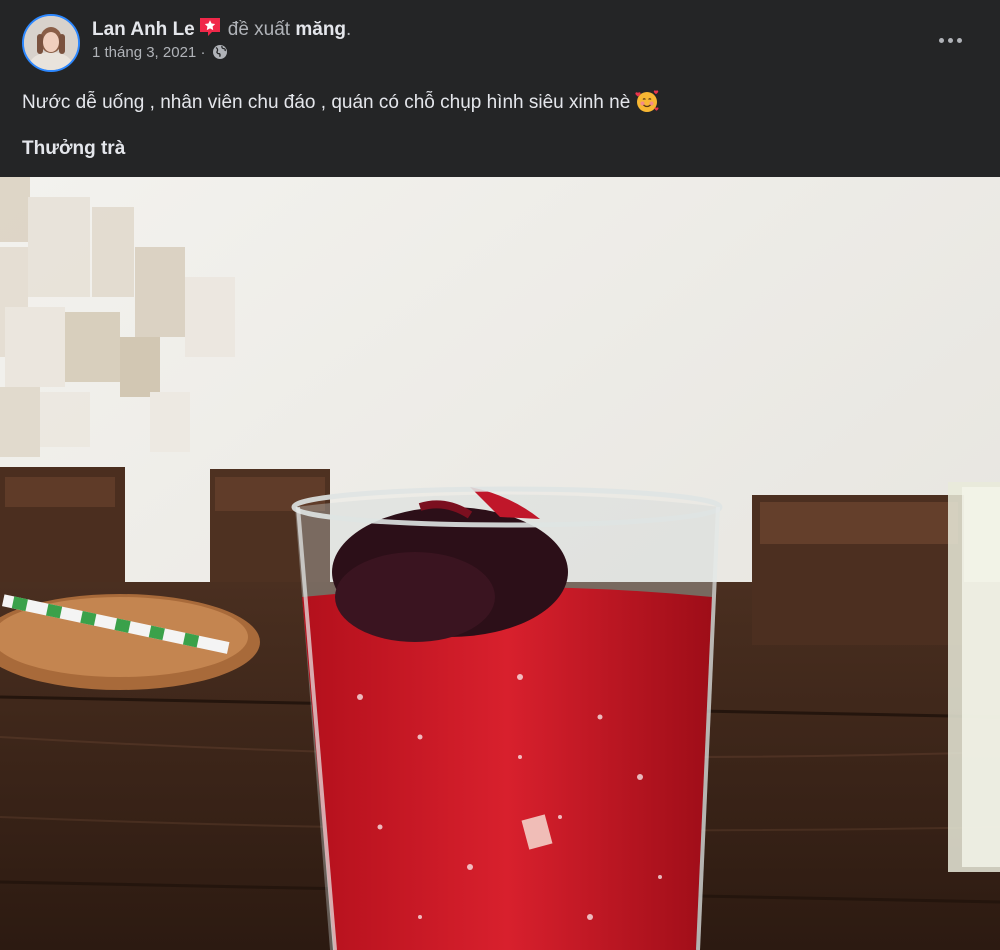  What do you see at coordinates (349, 29) in the screenshot?
I see `page-name-period: .` at bounding box center [349, 29].